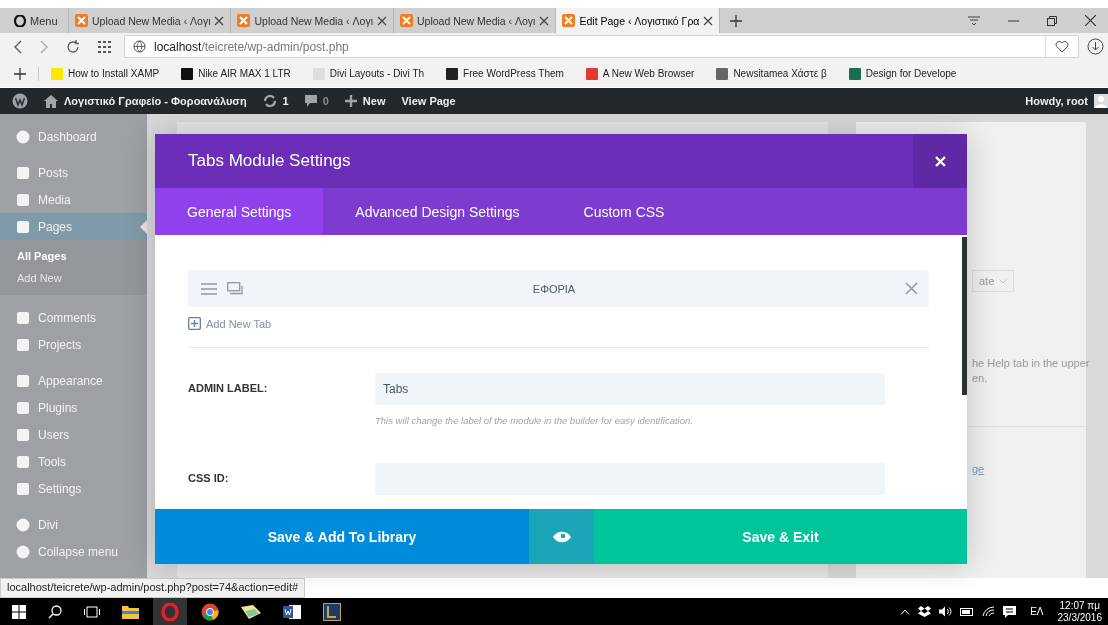 Image resolution: width=1108 pixels, height=625 pixels. I want to click on download-icon, so click(1095, 46).